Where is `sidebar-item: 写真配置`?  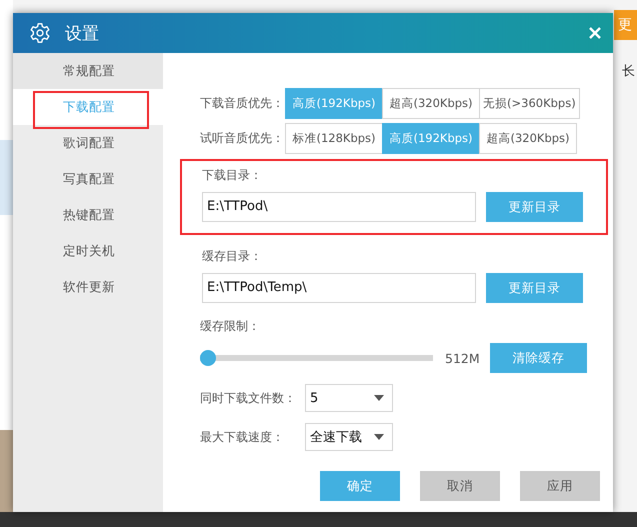 sidebar-item: 写真配置 is located at coordinates (88, 179).